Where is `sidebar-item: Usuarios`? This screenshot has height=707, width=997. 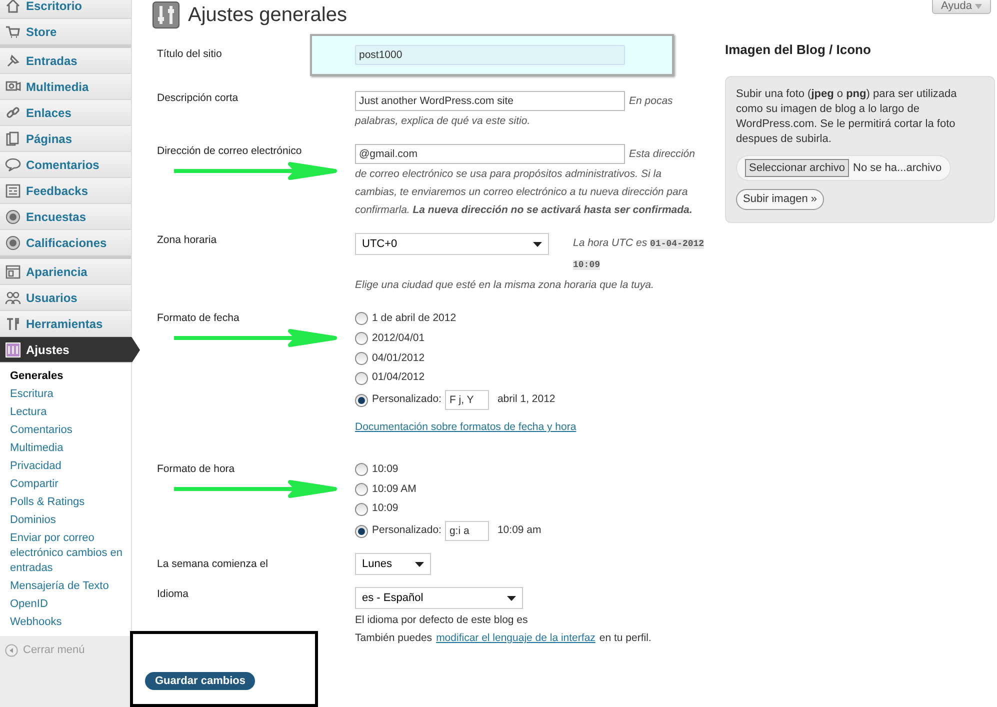 sidebar-item: Usuarios is located at coordinates (65, 298).